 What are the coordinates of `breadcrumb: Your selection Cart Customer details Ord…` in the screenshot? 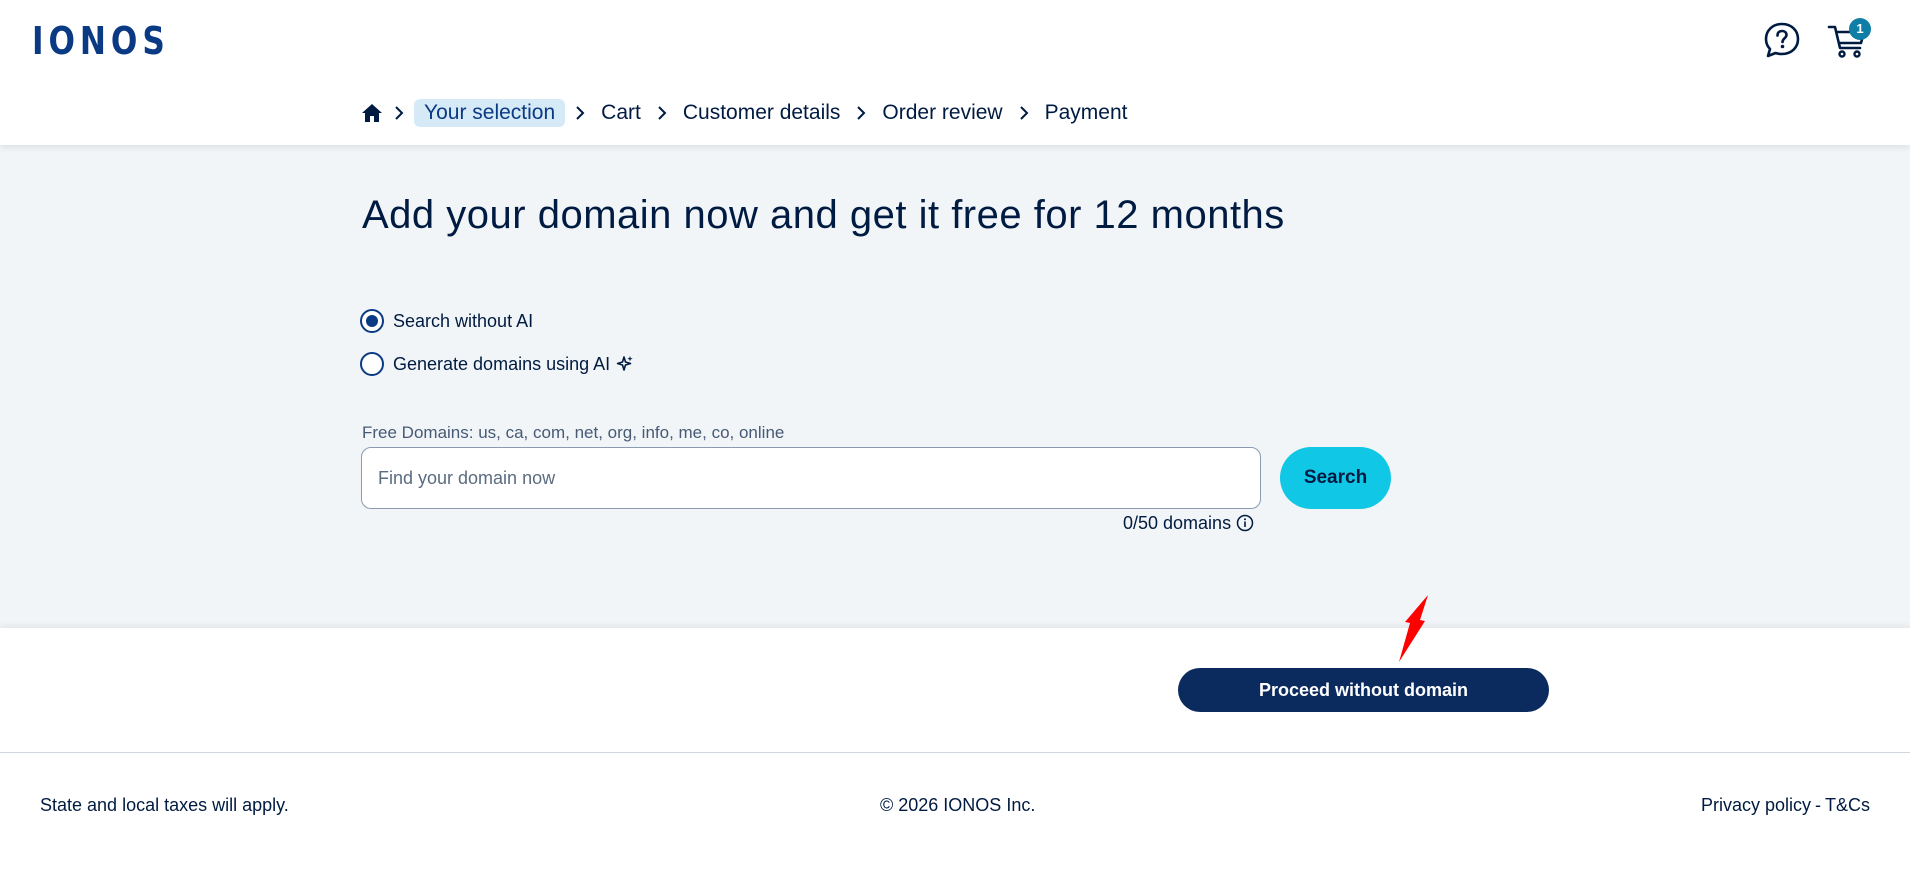 It's located at (746, 113).